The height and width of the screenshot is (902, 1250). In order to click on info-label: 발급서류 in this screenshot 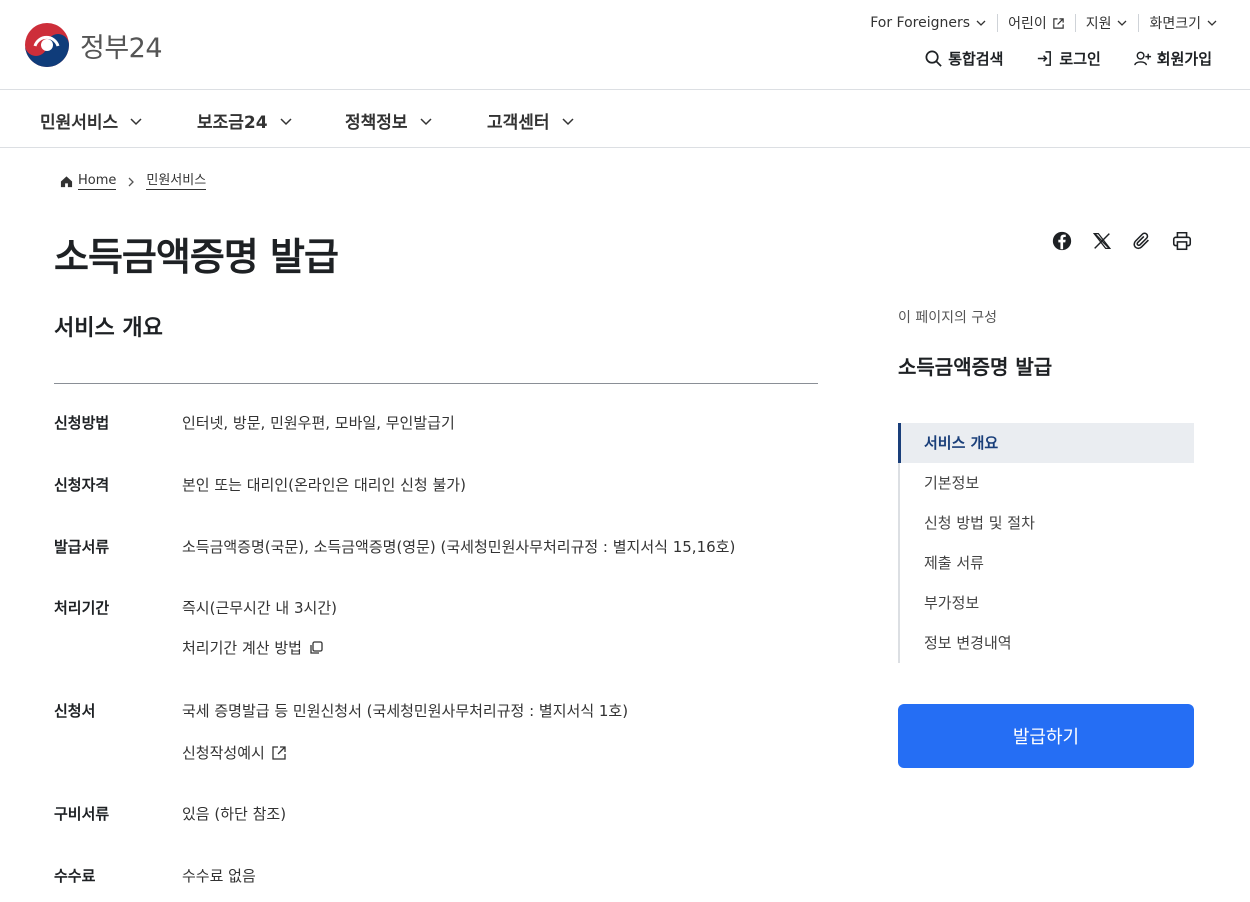, I will do `click(82, 547)`.